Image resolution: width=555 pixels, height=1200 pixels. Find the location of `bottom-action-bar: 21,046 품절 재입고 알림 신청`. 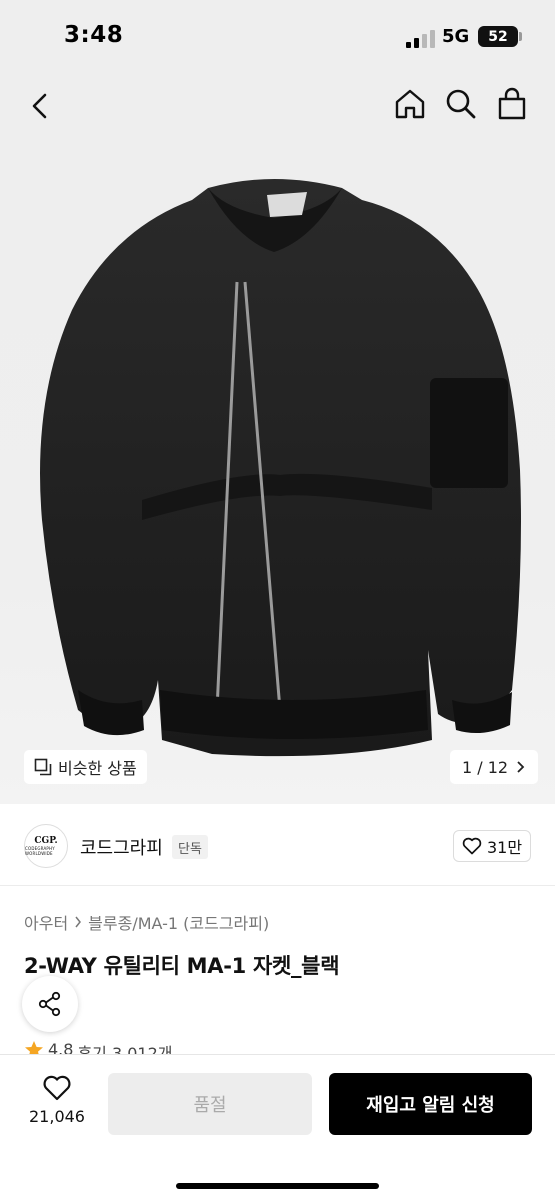

bottom-action-bar: 21,046 품절 재입고 알림 신청 is located at coordinates (277, 1127).